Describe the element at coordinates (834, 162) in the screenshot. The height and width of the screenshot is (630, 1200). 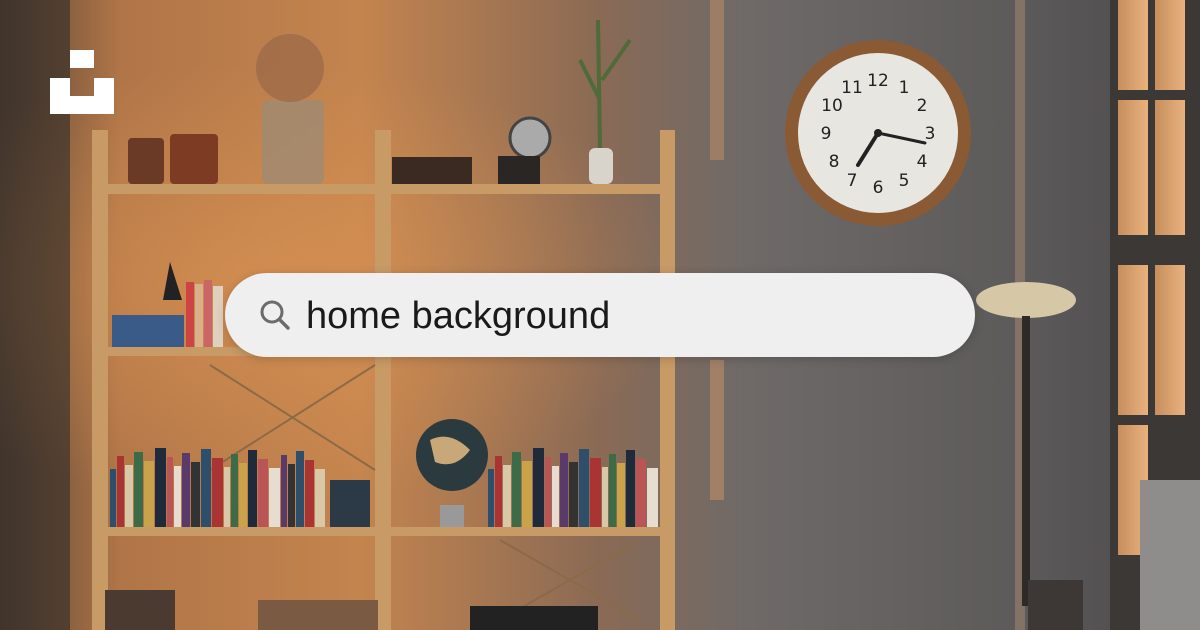
I see `clock-numeral-8: 8` at that location.